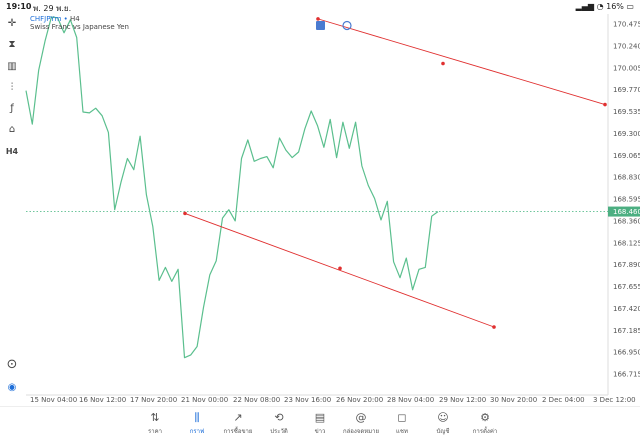  Describe the element at coordinates (626, 25) in the screenshot. I see `price-tick-label: 170.475` at that location.